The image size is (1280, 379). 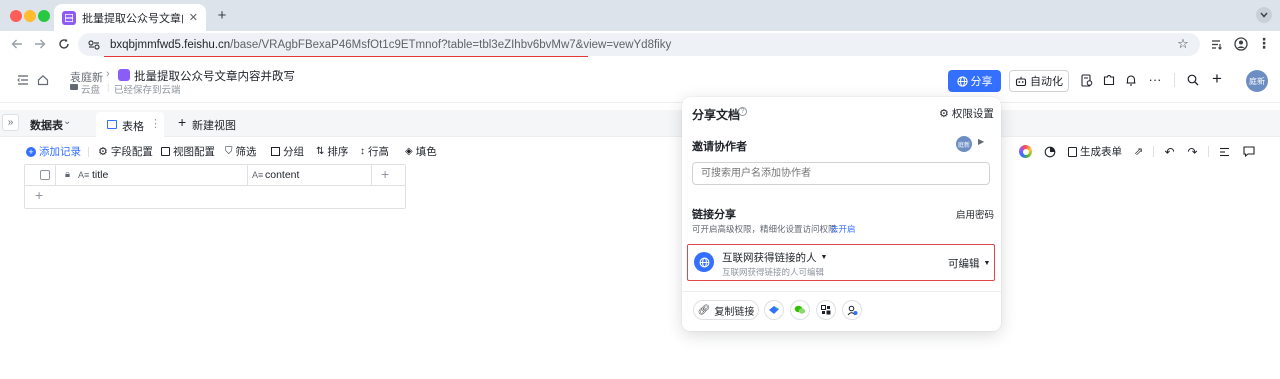 I want to click on redo-icon: ↷, so click(x=1192, y=152).